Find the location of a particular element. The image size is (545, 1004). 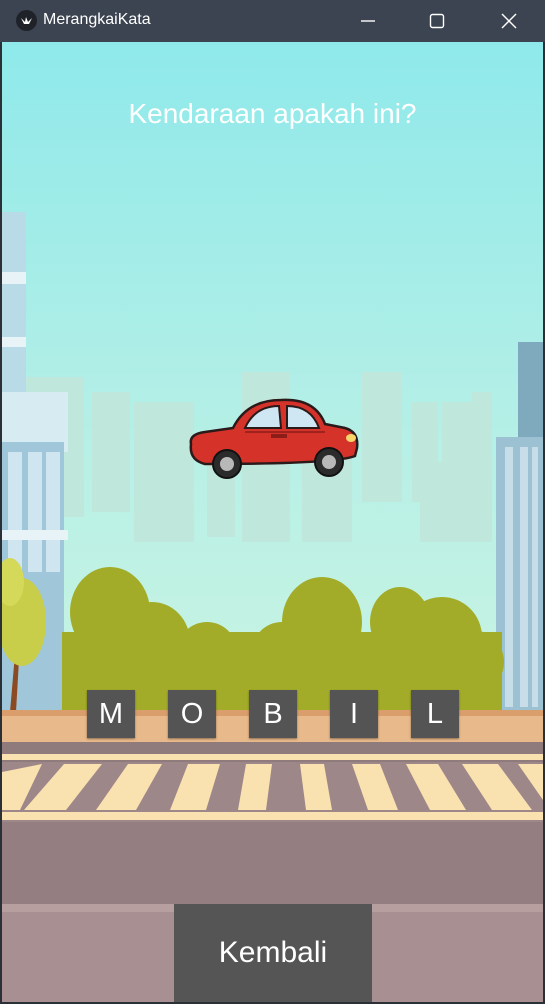

minimize-icon is located at coordinates (368, 21).